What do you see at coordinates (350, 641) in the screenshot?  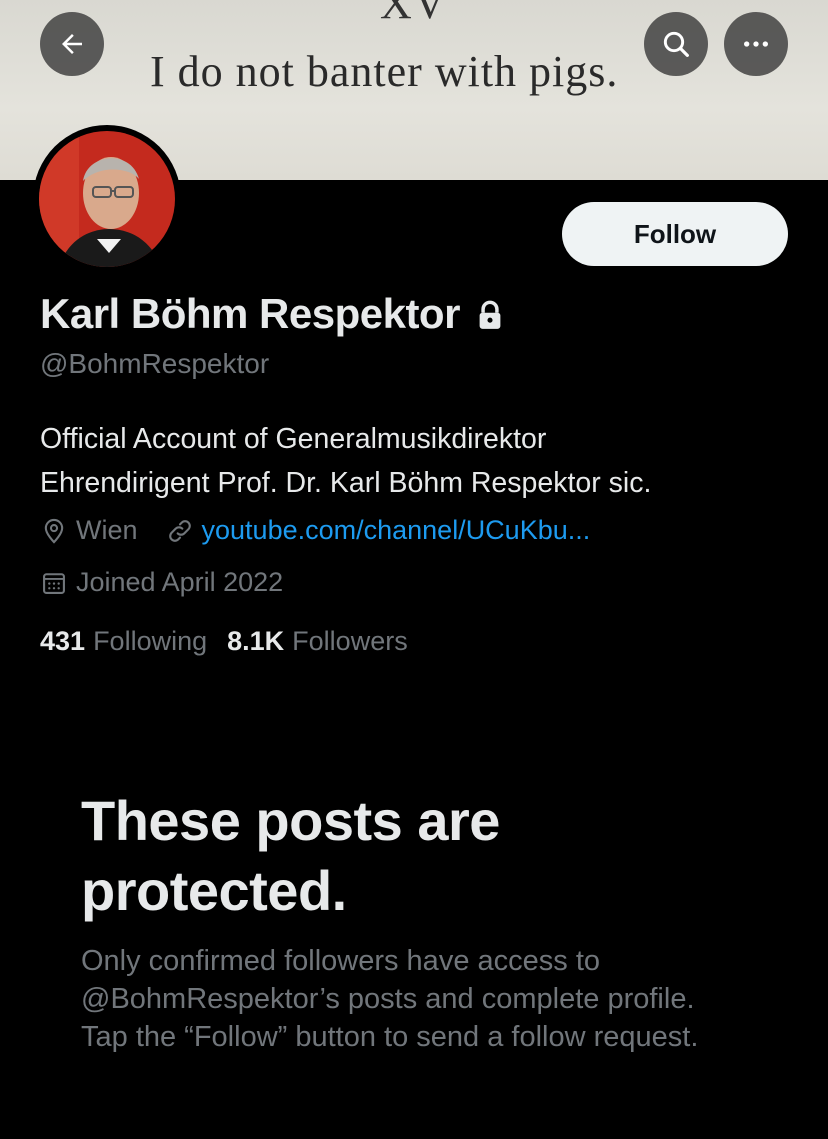 I see `followers-label: Followers` at bounding box center [350, 641].